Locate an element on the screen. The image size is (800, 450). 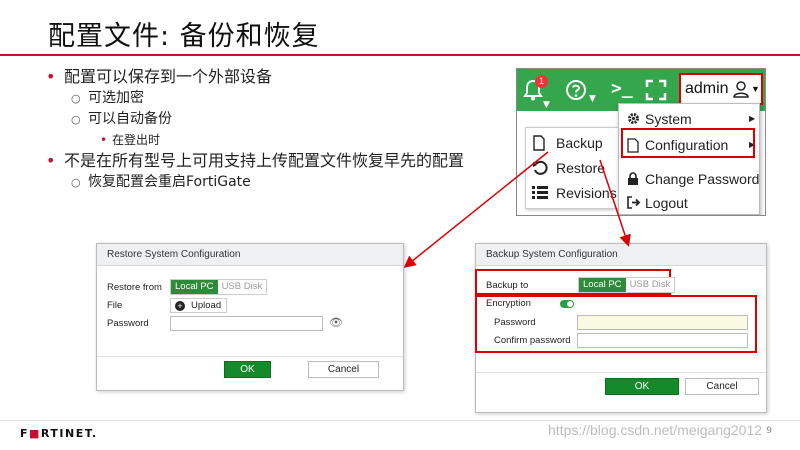
submenu-item-revisions: Revisions is located at coordinates (574, 193).